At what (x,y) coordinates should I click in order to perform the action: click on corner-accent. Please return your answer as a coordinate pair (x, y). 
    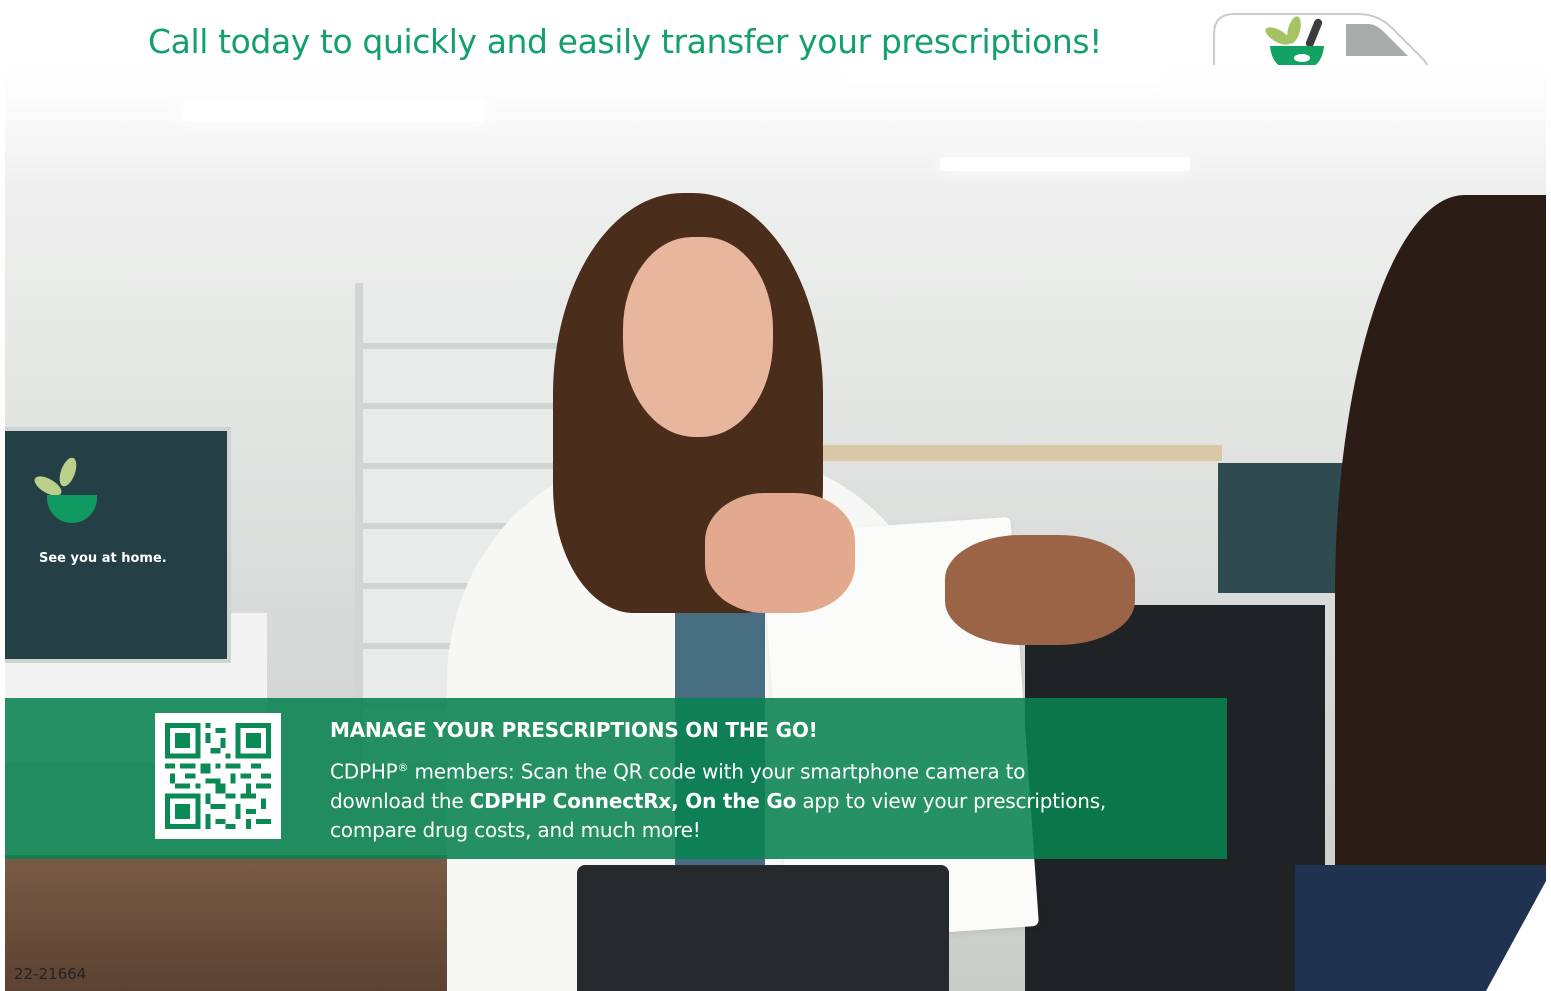
    Looking at the image, I should click on (1516, 936).